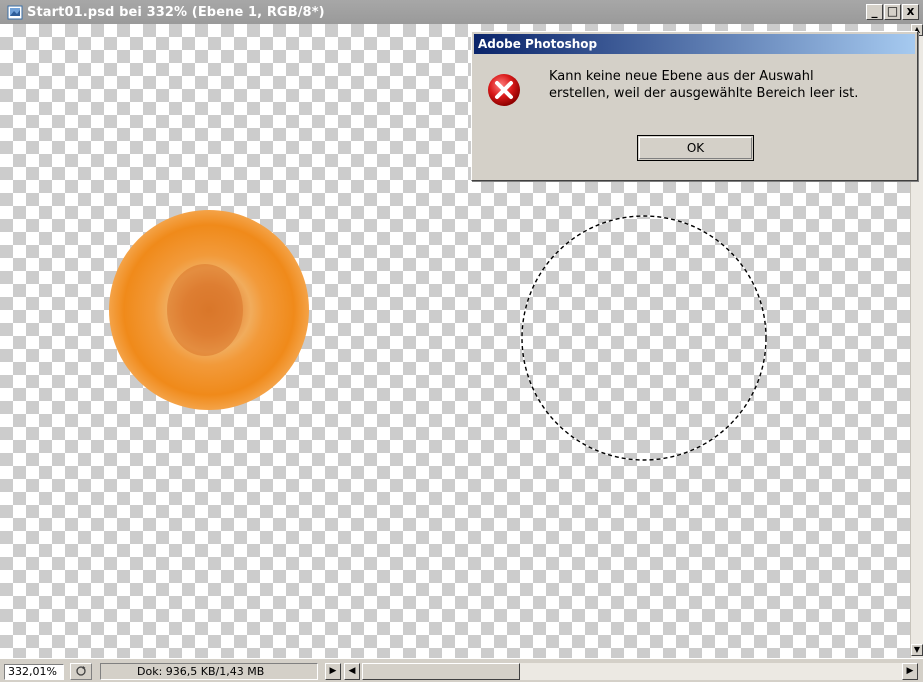  I want to click on horizontal-scroll-thumb, so click(441, 671).